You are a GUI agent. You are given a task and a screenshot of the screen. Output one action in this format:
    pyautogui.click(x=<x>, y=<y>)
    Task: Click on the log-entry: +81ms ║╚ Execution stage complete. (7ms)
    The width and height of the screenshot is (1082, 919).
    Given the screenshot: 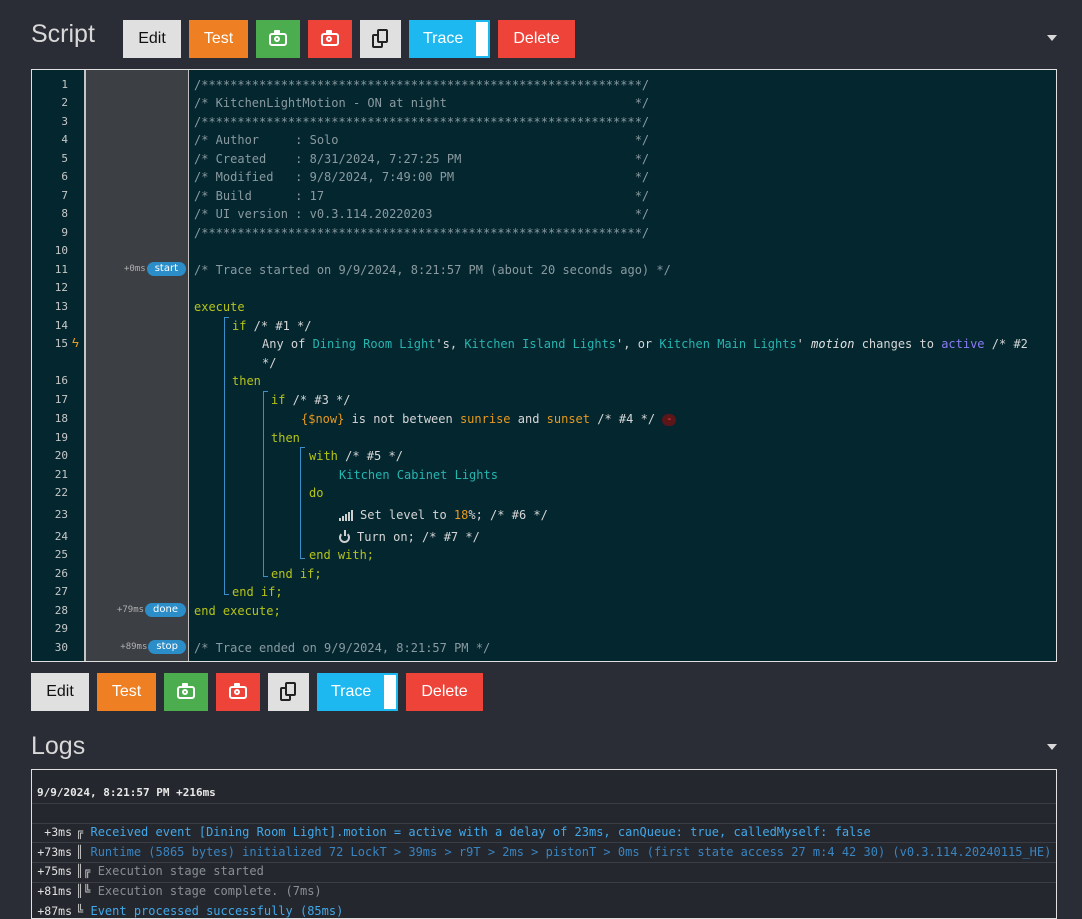 What is the action you would take?
    pyautogui.click(x=544, y=880)
    